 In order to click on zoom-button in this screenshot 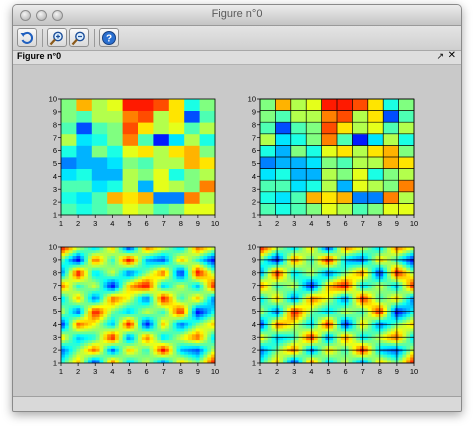, I will do `click(57, 37)`.